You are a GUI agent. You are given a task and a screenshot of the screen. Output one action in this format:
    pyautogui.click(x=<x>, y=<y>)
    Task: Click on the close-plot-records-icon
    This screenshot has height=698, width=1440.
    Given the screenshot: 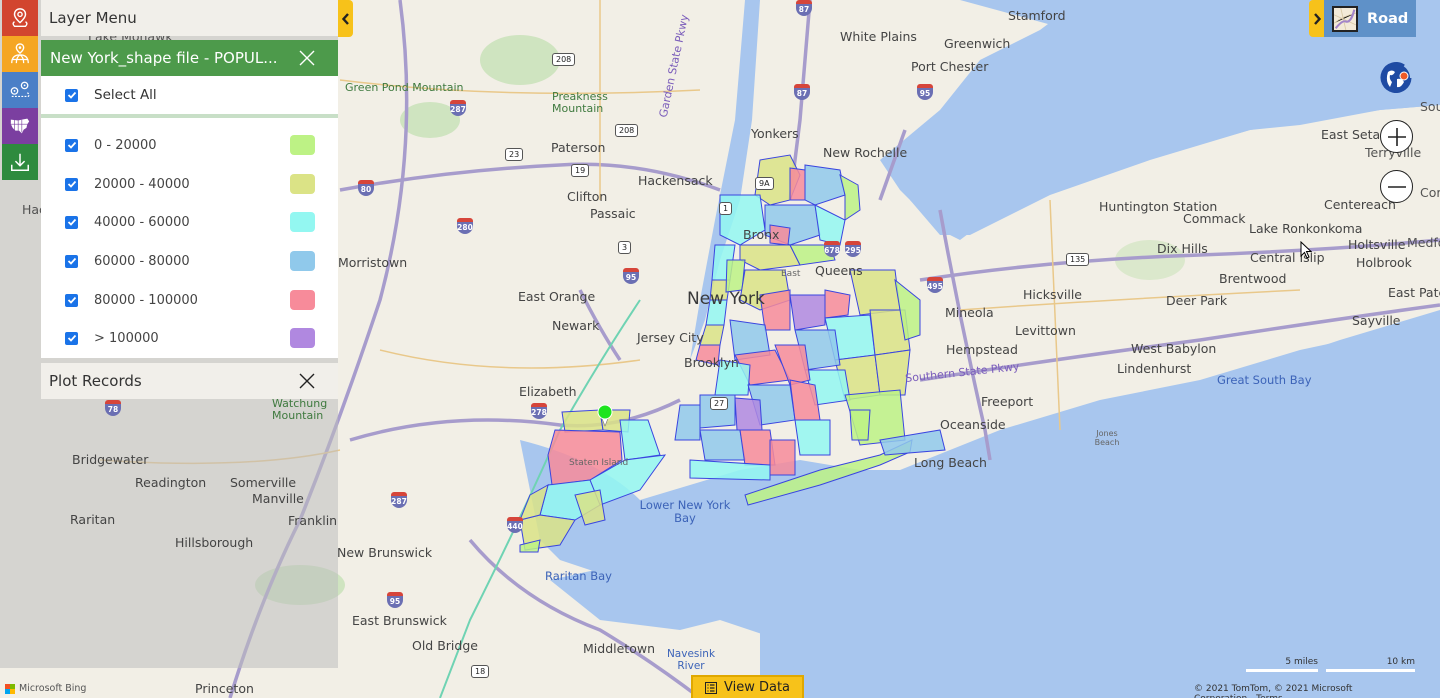 What is the action you would take?
    pyautogui.click(x=307, y=381)
    